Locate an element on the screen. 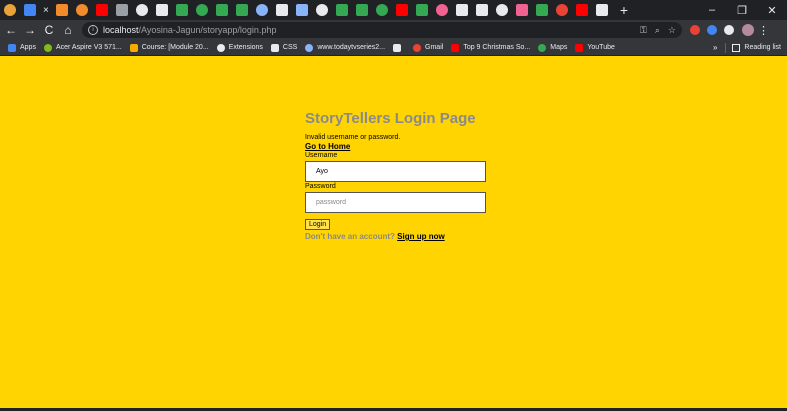  window-controls: – ❐ ✕ is located at coordinates (742, 10).